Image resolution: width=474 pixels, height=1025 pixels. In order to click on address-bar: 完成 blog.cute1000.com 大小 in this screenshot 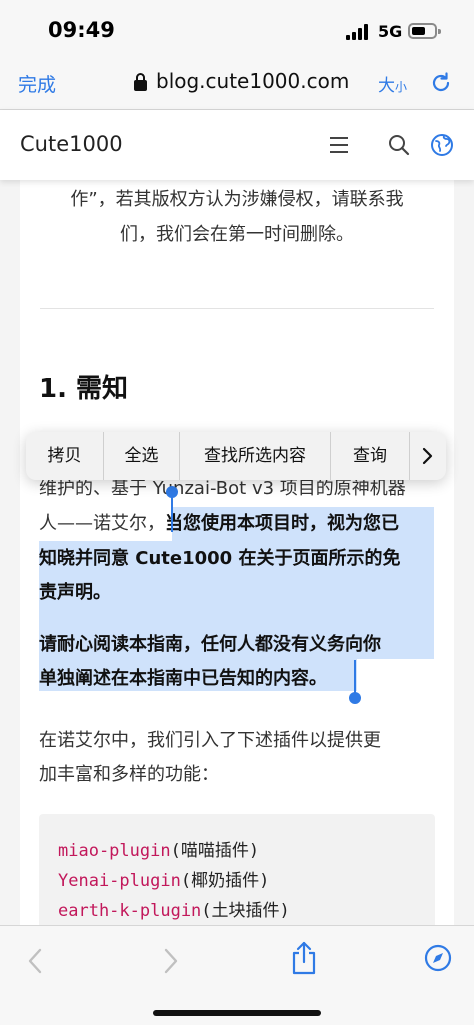, I will do `click(237, 85)`.